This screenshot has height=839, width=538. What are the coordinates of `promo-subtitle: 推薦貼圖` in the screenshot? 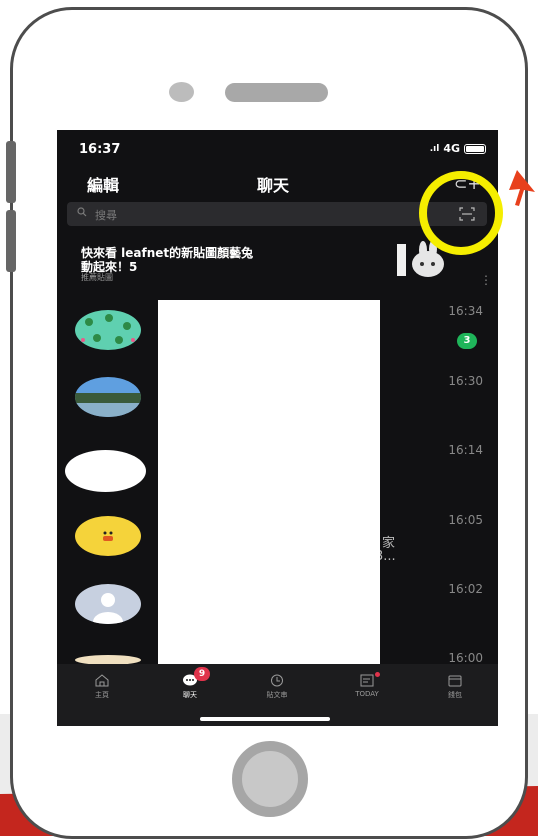 It's located at (97, 277).